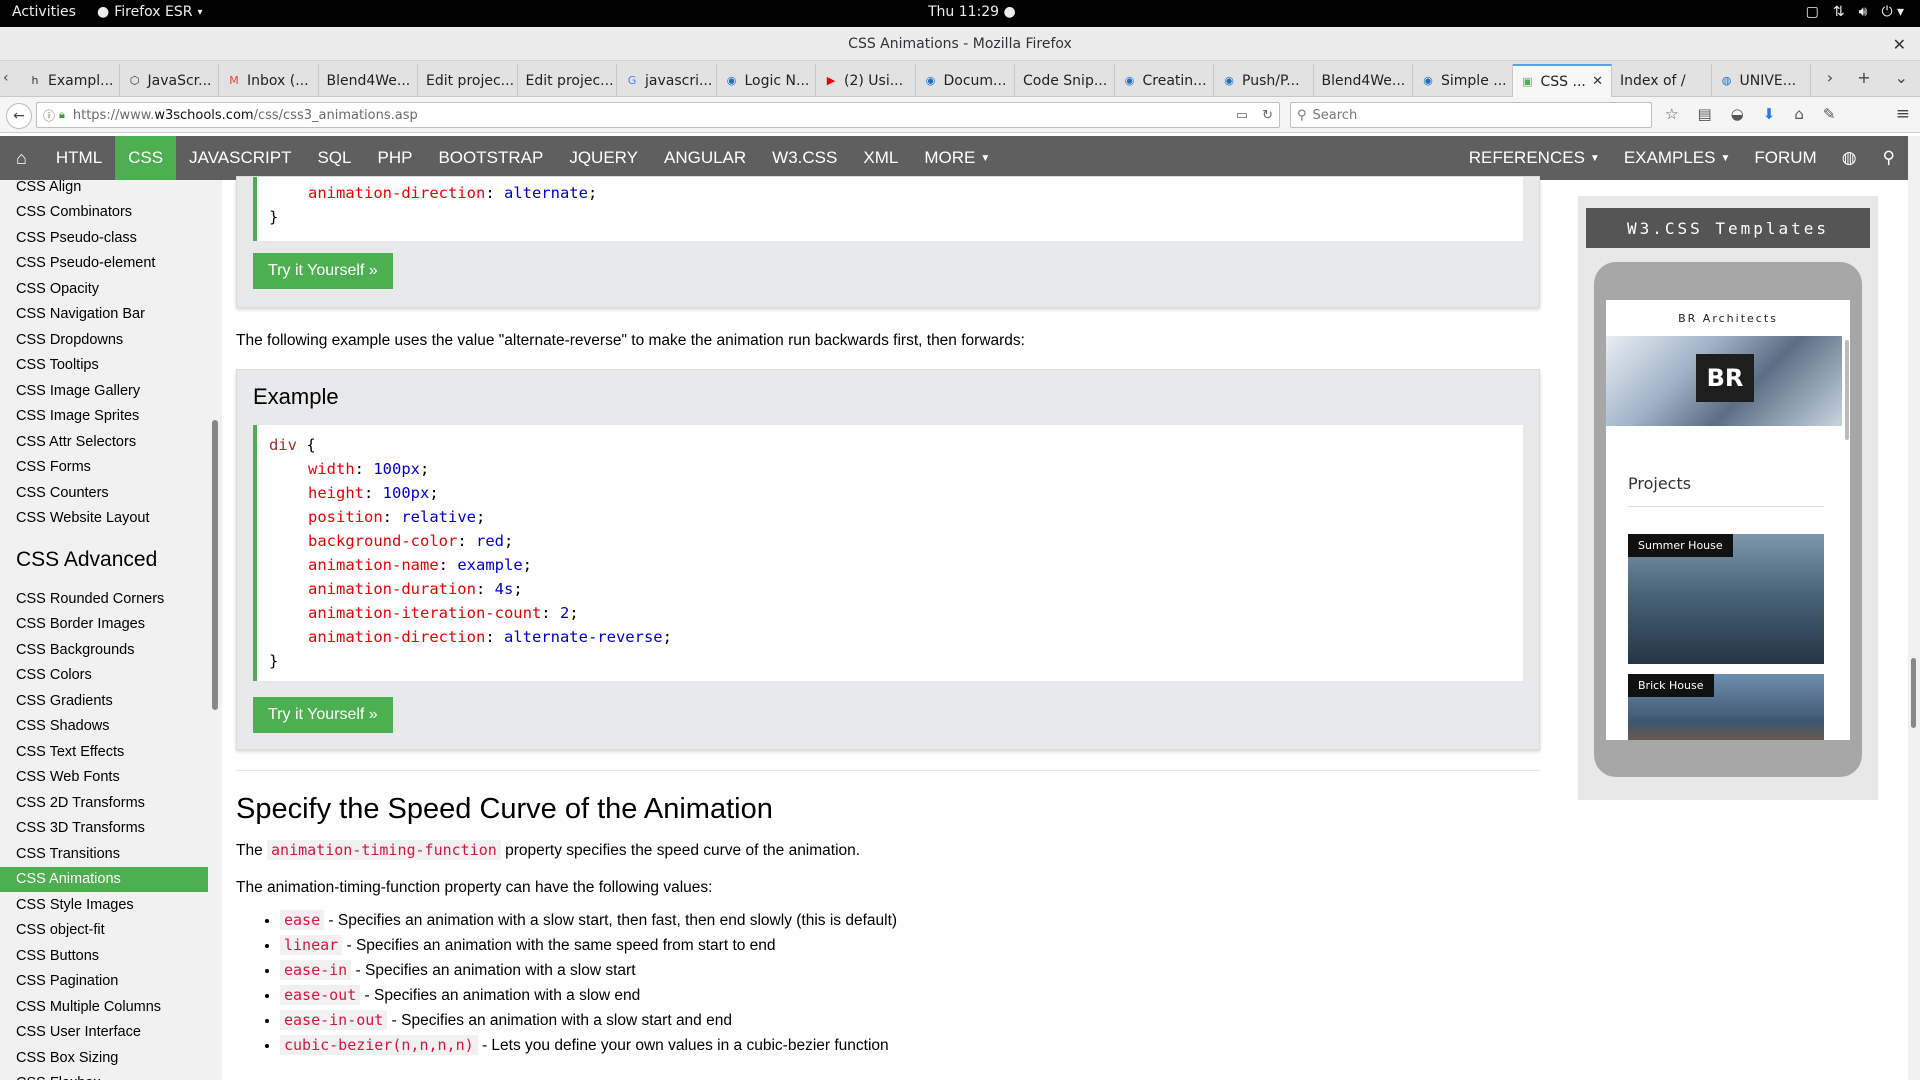  What do you see at coordinates (334, 158) in the screenshot?
I see `w3-nav-item-sql: SQL` at bounding box center [334, 158].